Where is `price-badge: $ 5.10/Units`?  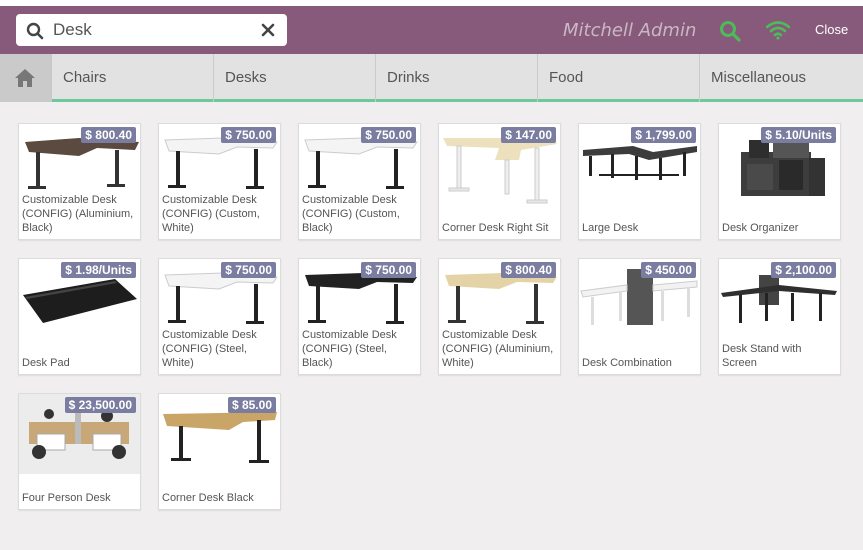 price-badge: $ 5.10/Units is located at coordinates (798, 135).